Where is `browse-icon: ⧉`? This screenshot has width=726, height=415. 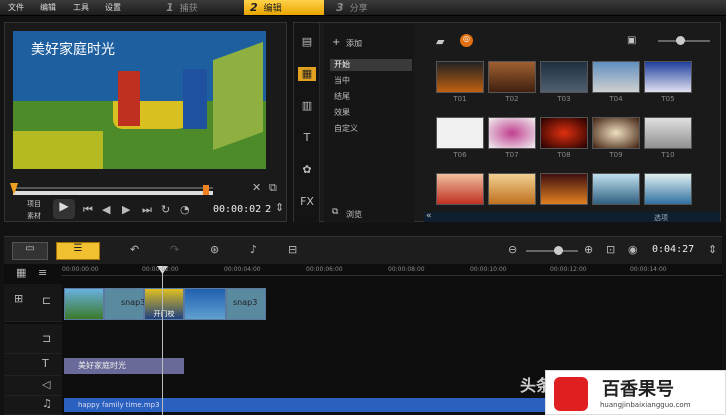 browse-icon: ⧉ is located at coordinates (335, 212).